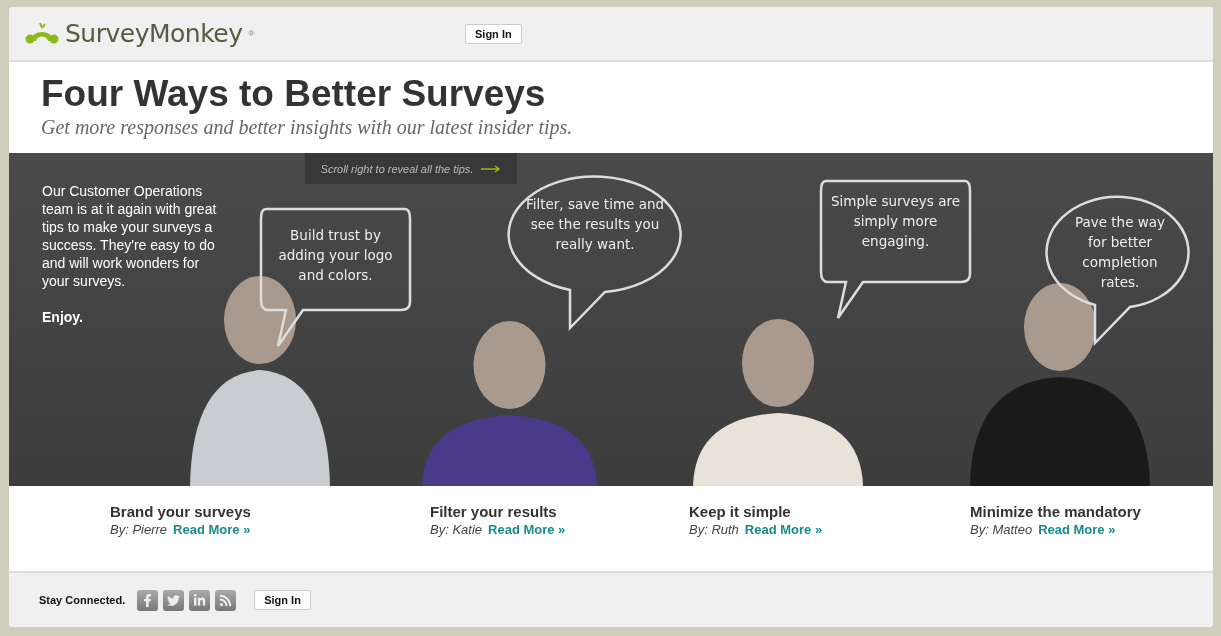 This screenshot has width=1221, height=636. Describe the element at coordinates (740, 512) in the screenshot. I see `tip-title: Keep it simple` at that location.